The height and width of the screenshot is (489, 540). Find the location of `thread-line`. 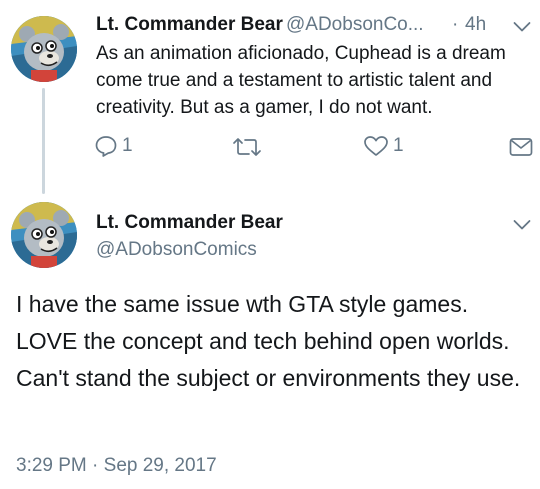

thread-line is located at coordinates (43, 141).